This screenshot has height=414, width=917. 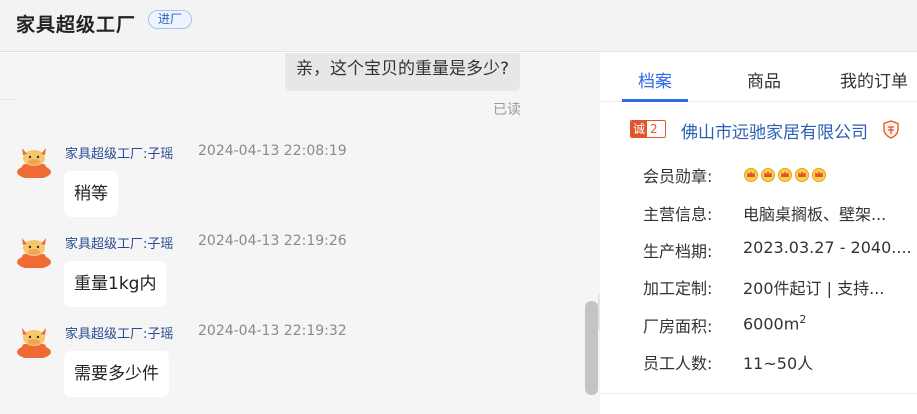 I want to click on incoming-message-bubble: 重量1kg内, so click(x=115, y=284).